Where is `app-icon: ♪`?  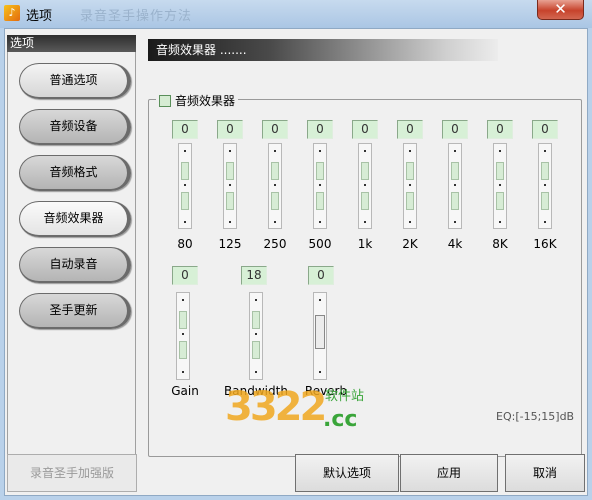
app-icon: ♪ is located at coordinates (12, 13).